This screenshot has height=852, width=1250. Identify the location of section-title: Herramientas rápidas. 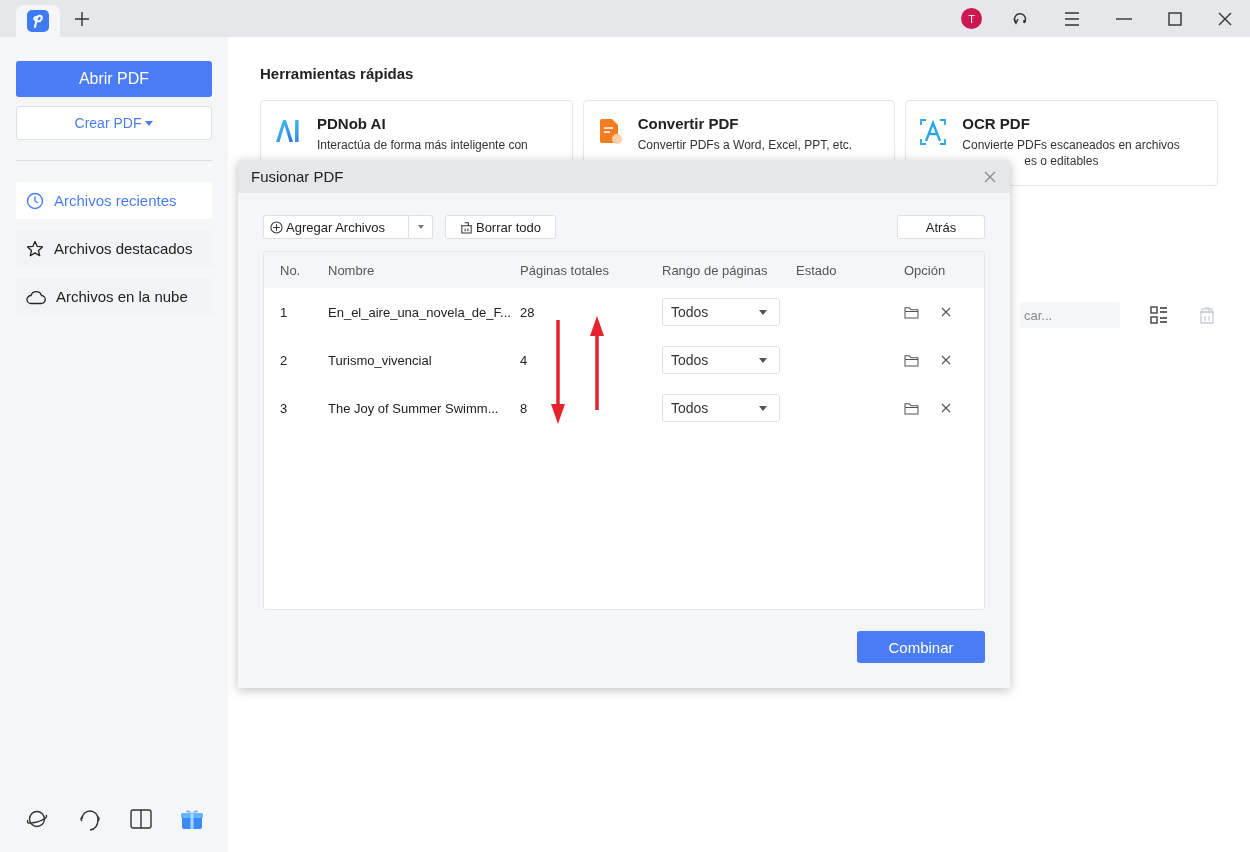
(337, 73).